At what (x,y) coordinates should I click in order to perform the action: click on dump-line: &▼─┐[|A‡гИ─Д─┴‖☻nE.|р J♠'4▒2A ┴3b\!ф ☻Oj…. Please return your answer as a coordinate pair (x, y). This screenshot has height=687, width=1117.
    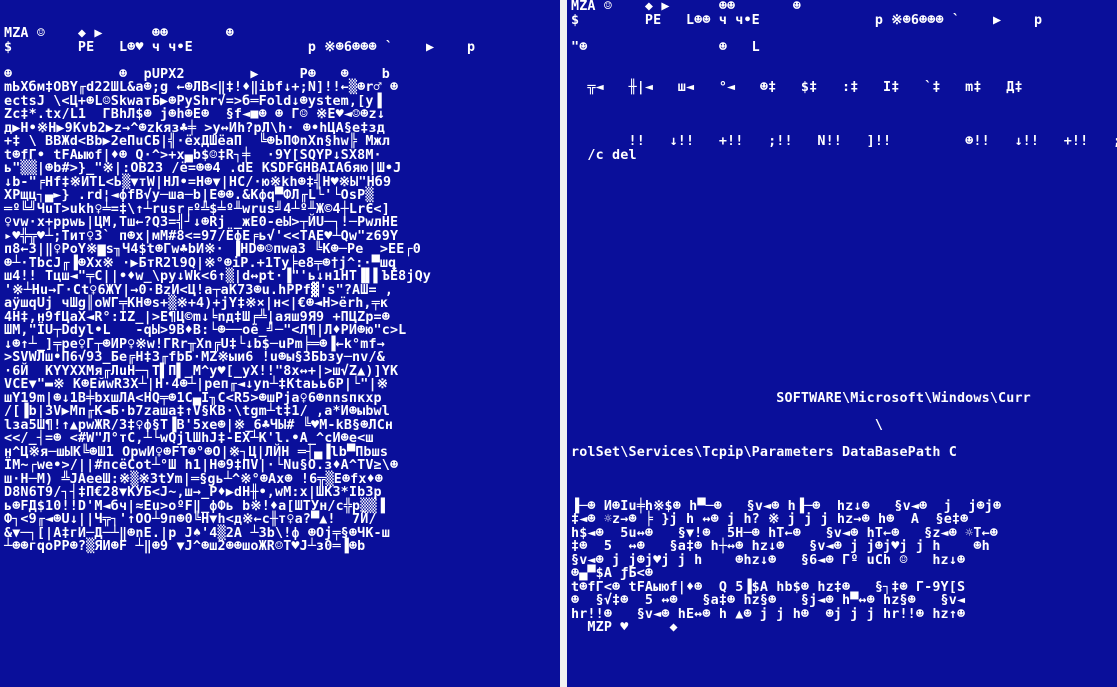
    Looking at the image, I should click on (197, 533).